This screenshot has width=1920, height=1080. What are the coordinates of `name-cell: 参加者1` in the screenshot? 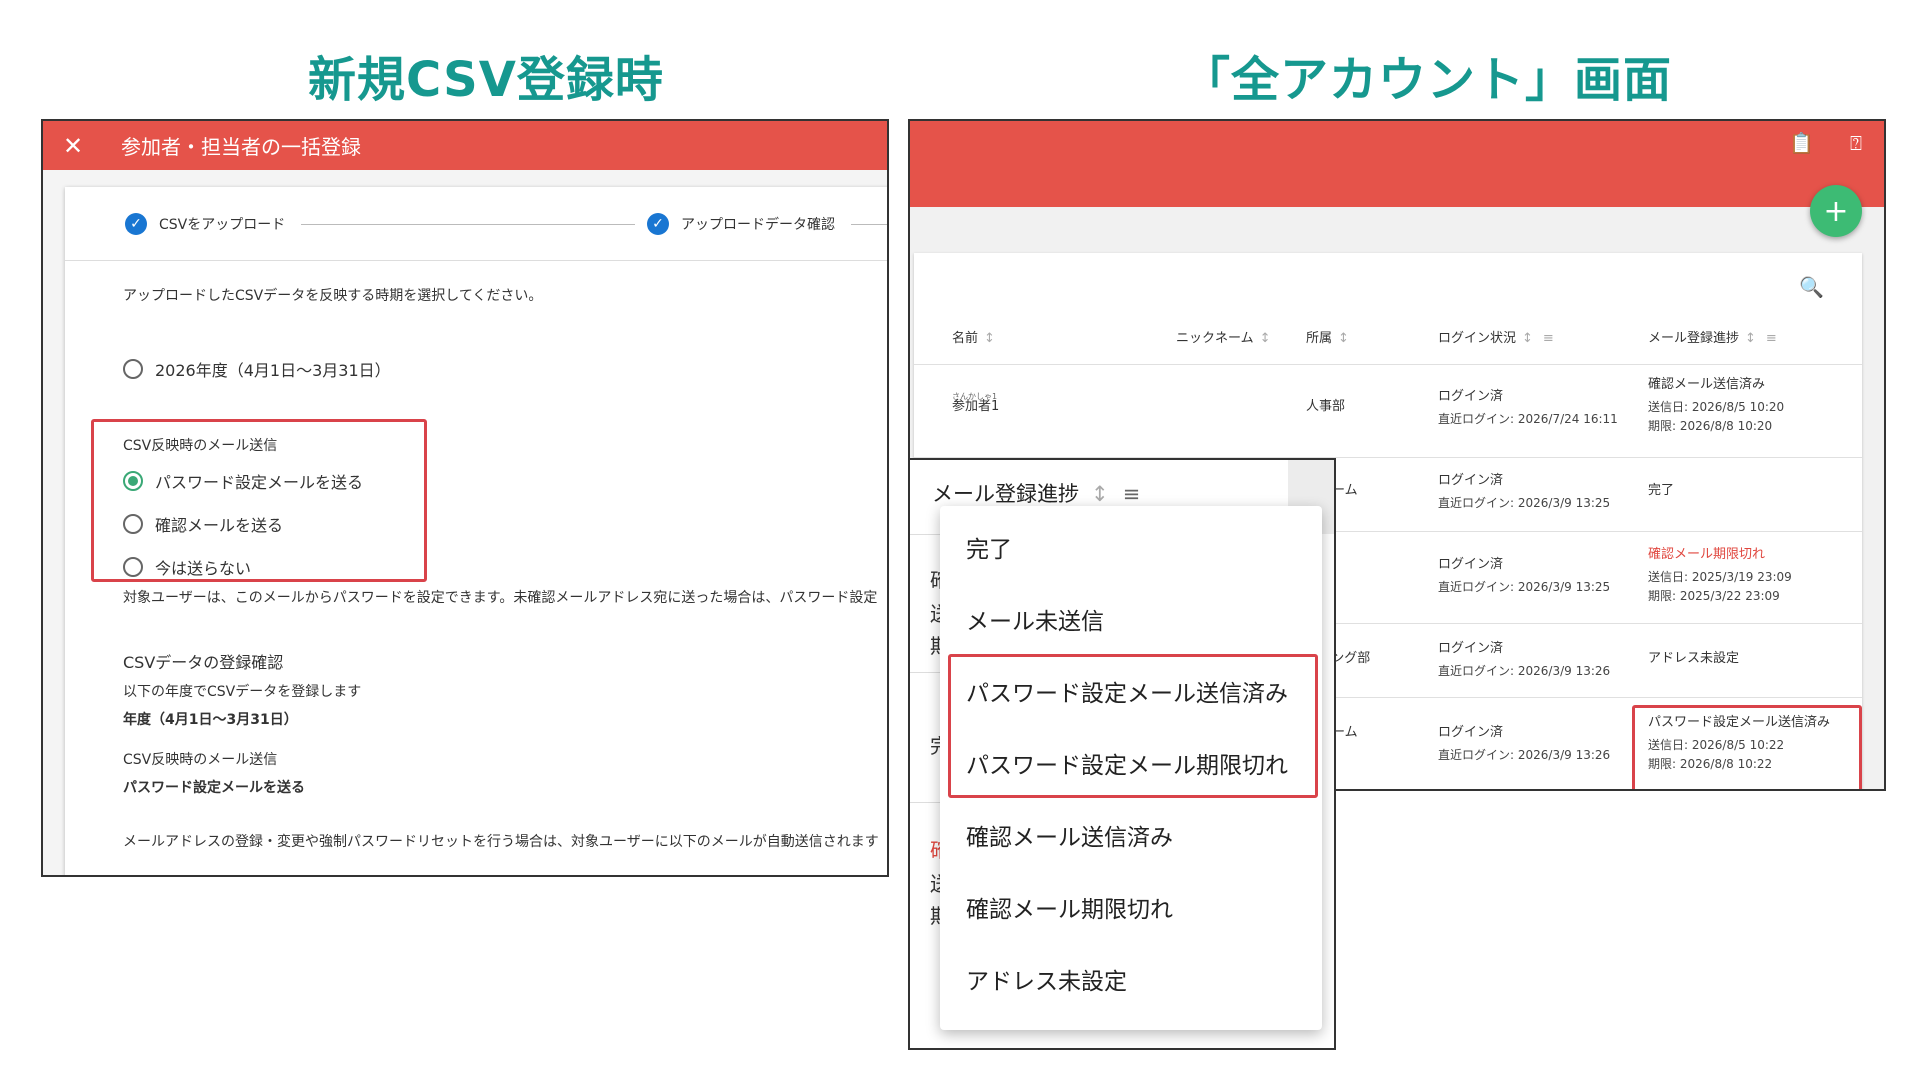 It's located at (975, 407).